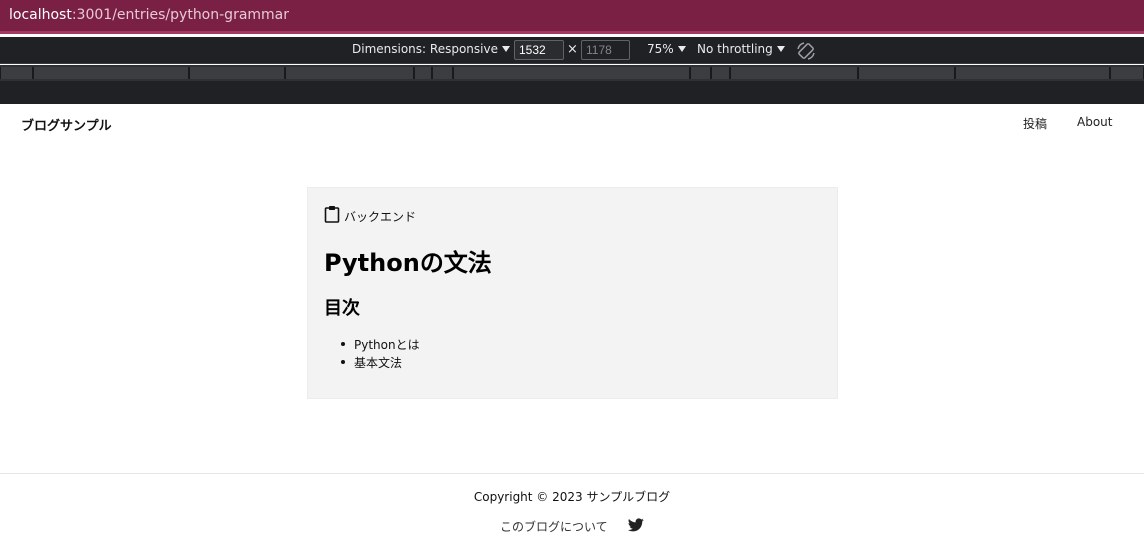  Describe the element at coordinates (180, 15) in the screenshot. I see `url-path: :3001/entries/python-grammar` at that location.